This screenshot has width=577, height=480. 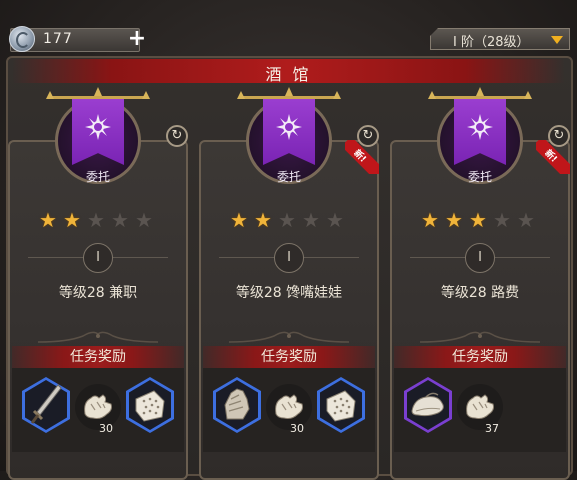 What do you see at coordinates (288, 29) in the screenshot?
I see `top-bar: 177 + I 阶（28级）` at bounding box center [288, 29].